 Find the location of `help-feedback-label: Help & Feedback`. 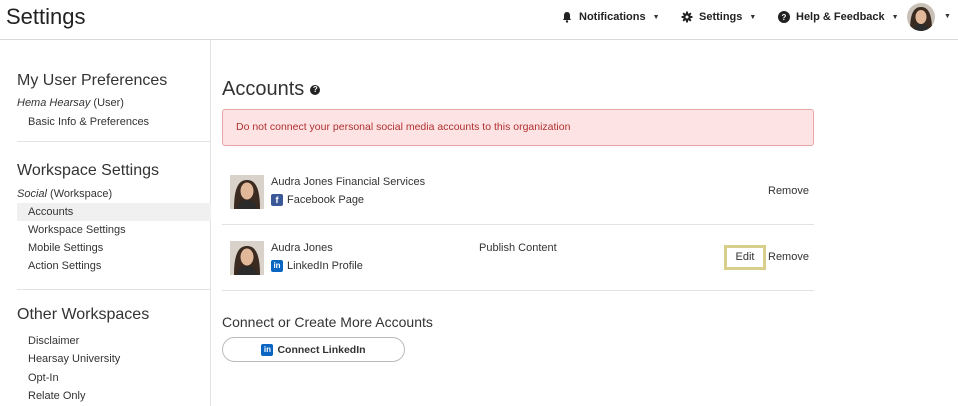

help-feedback-label: Help & Feedback is located at coordinates (840, 17).